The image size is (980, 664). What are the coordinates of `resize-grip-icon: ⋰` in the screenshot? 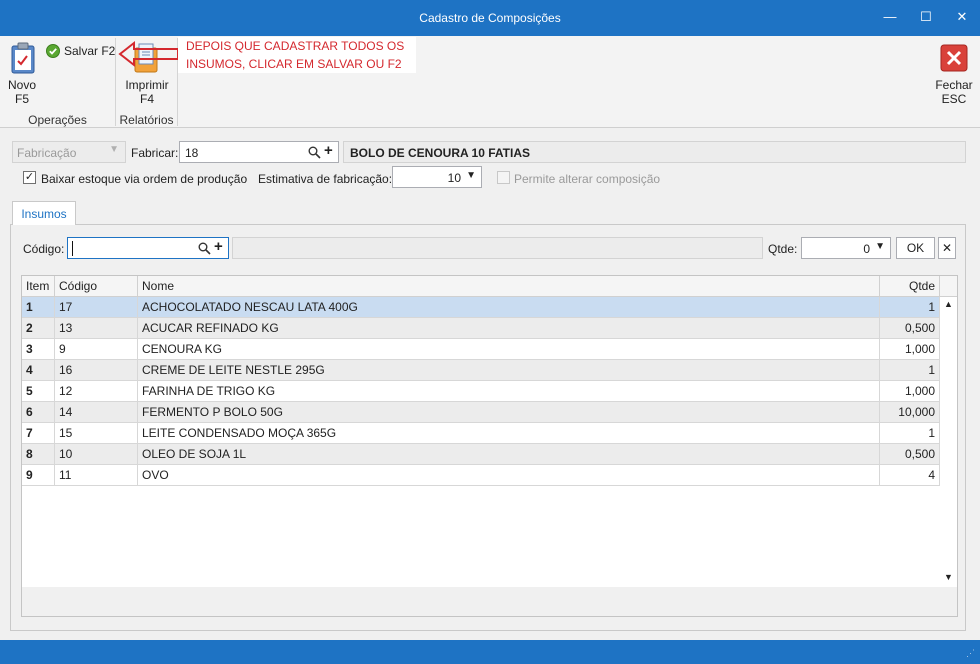 It's located at (971, 653).